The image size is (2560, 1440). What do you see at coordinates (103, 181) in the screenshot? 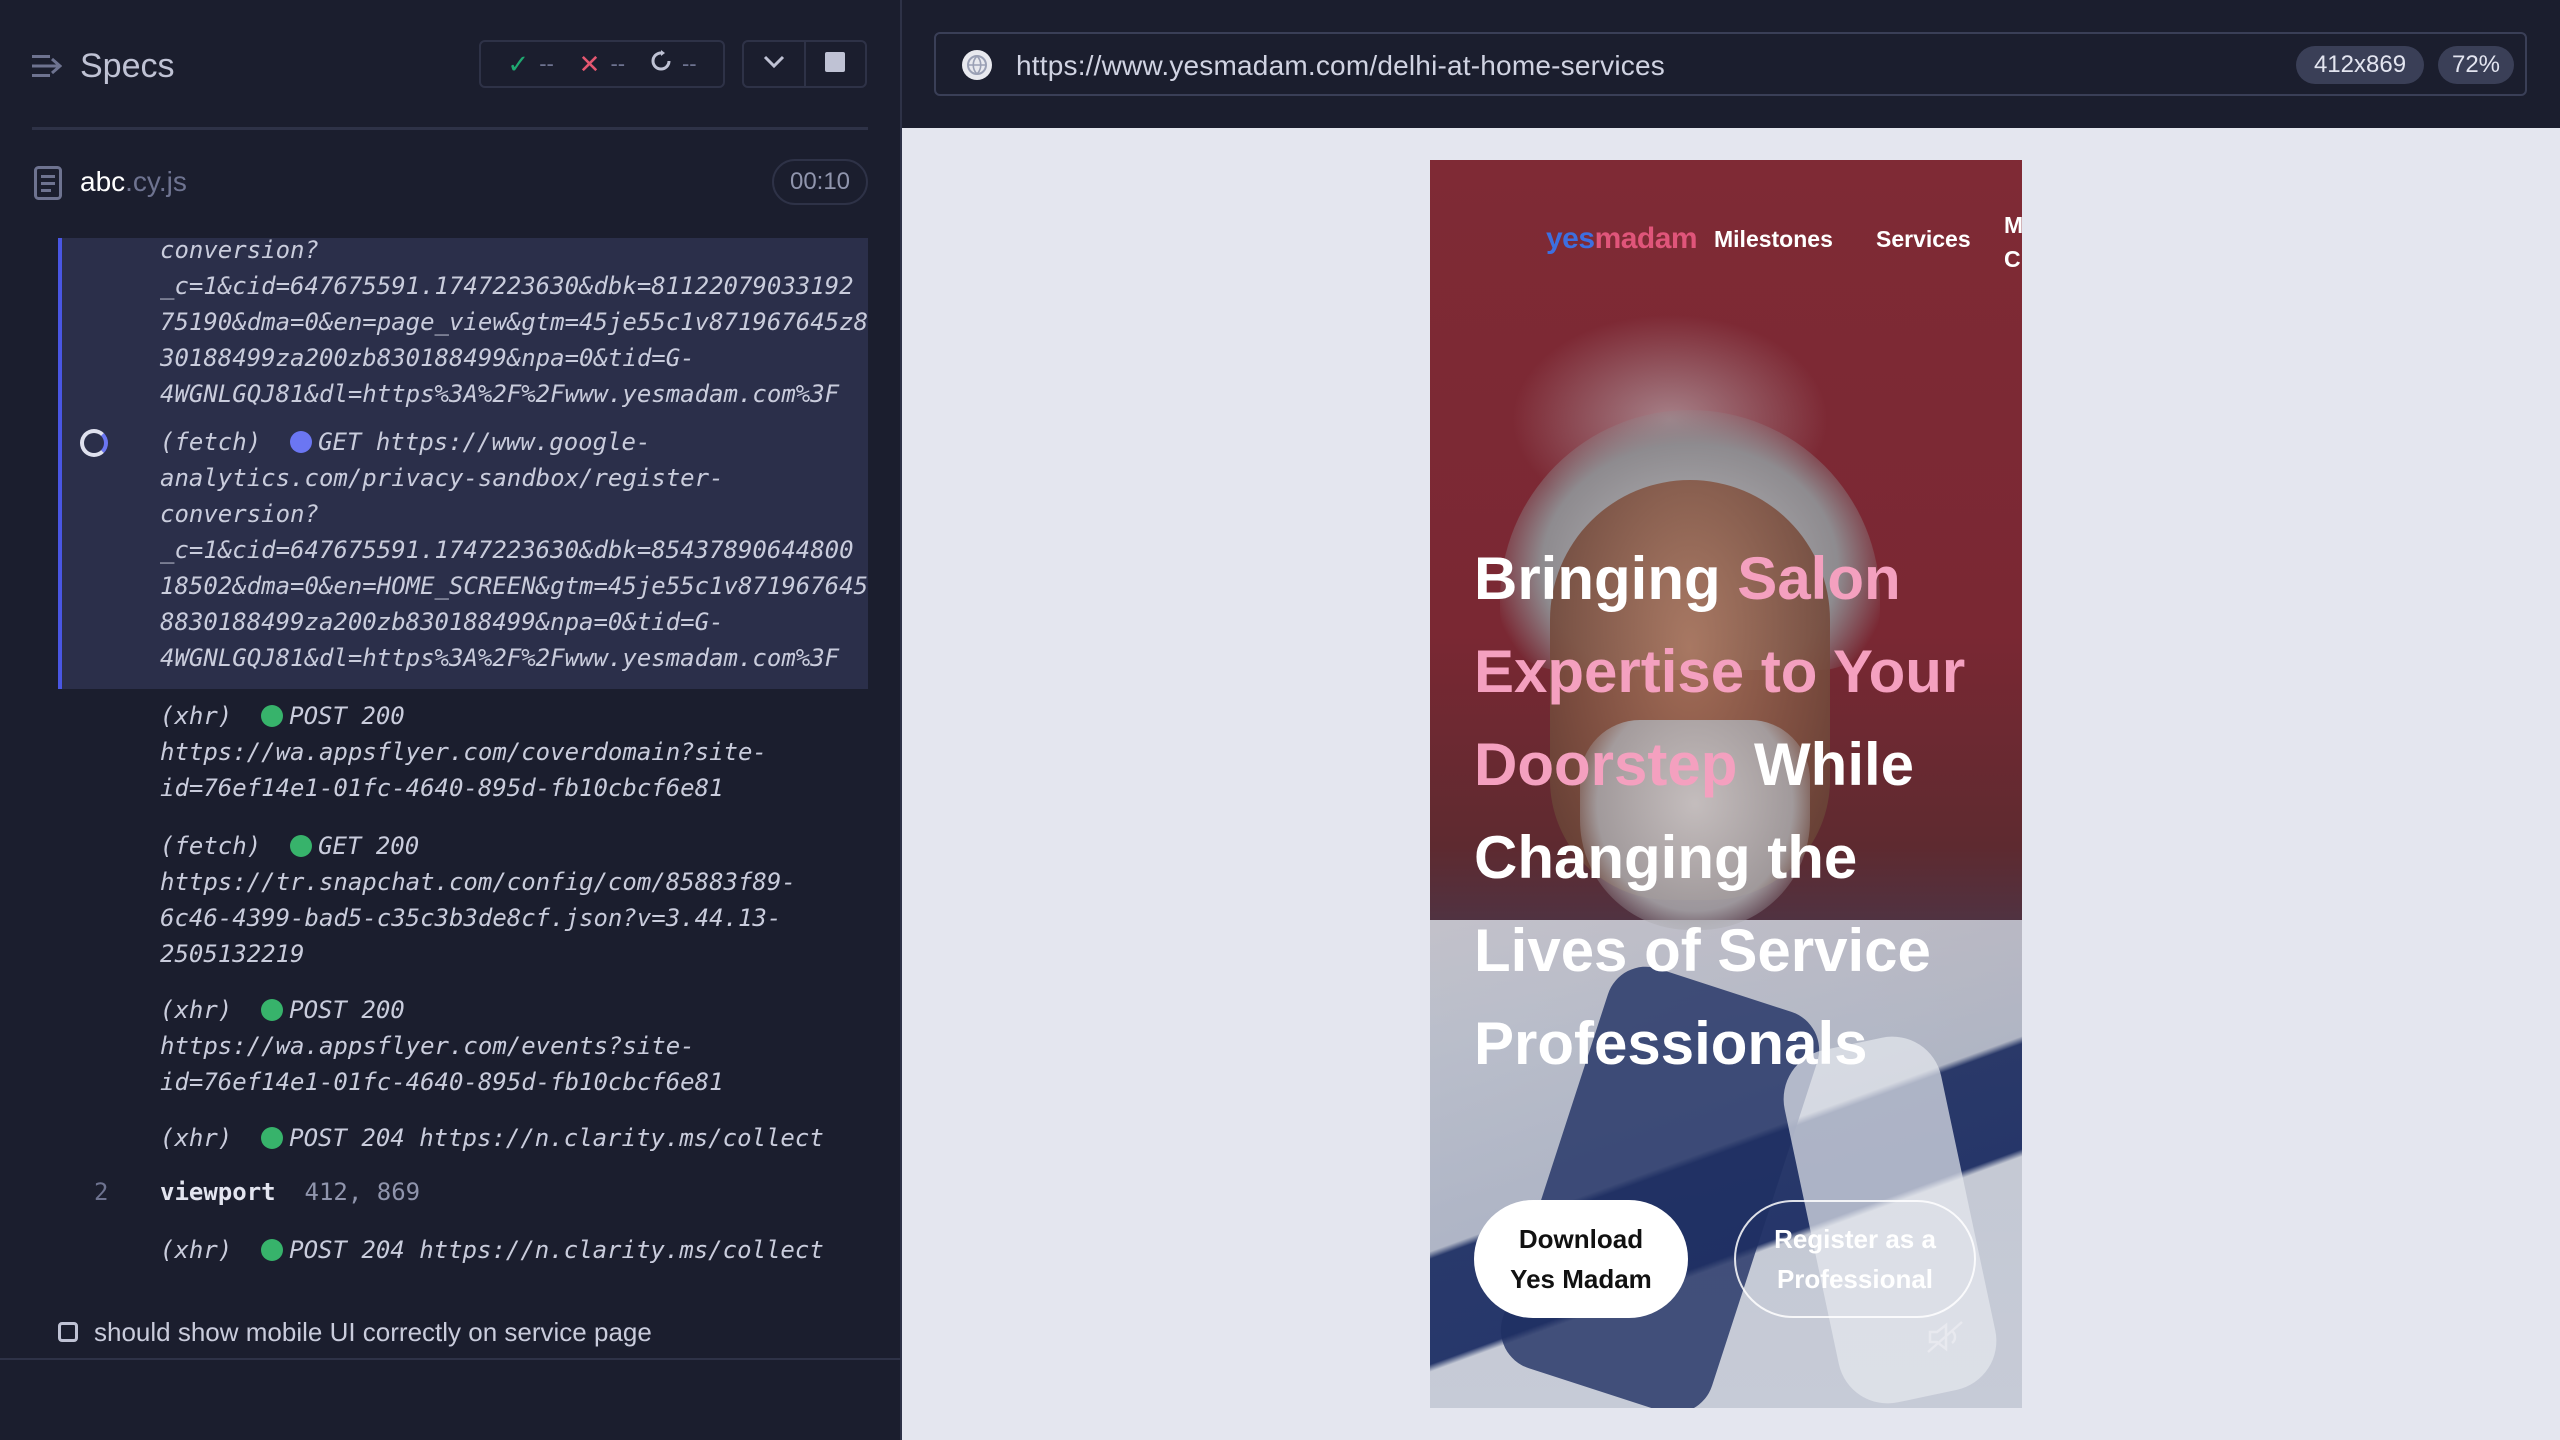
I see `spec-file-base: abc` at bounding box center [103, 181].